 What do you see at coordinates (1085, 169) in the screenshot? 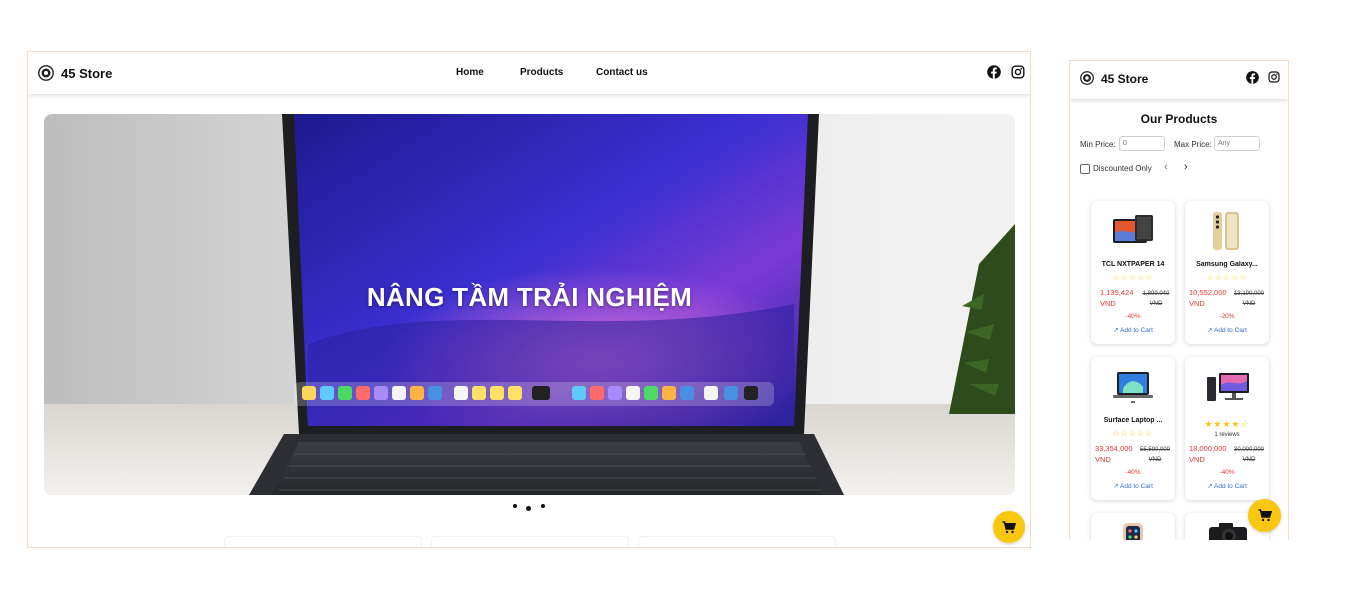
I see `discounted-only-checkbox` at bounding box center [1085, 169].